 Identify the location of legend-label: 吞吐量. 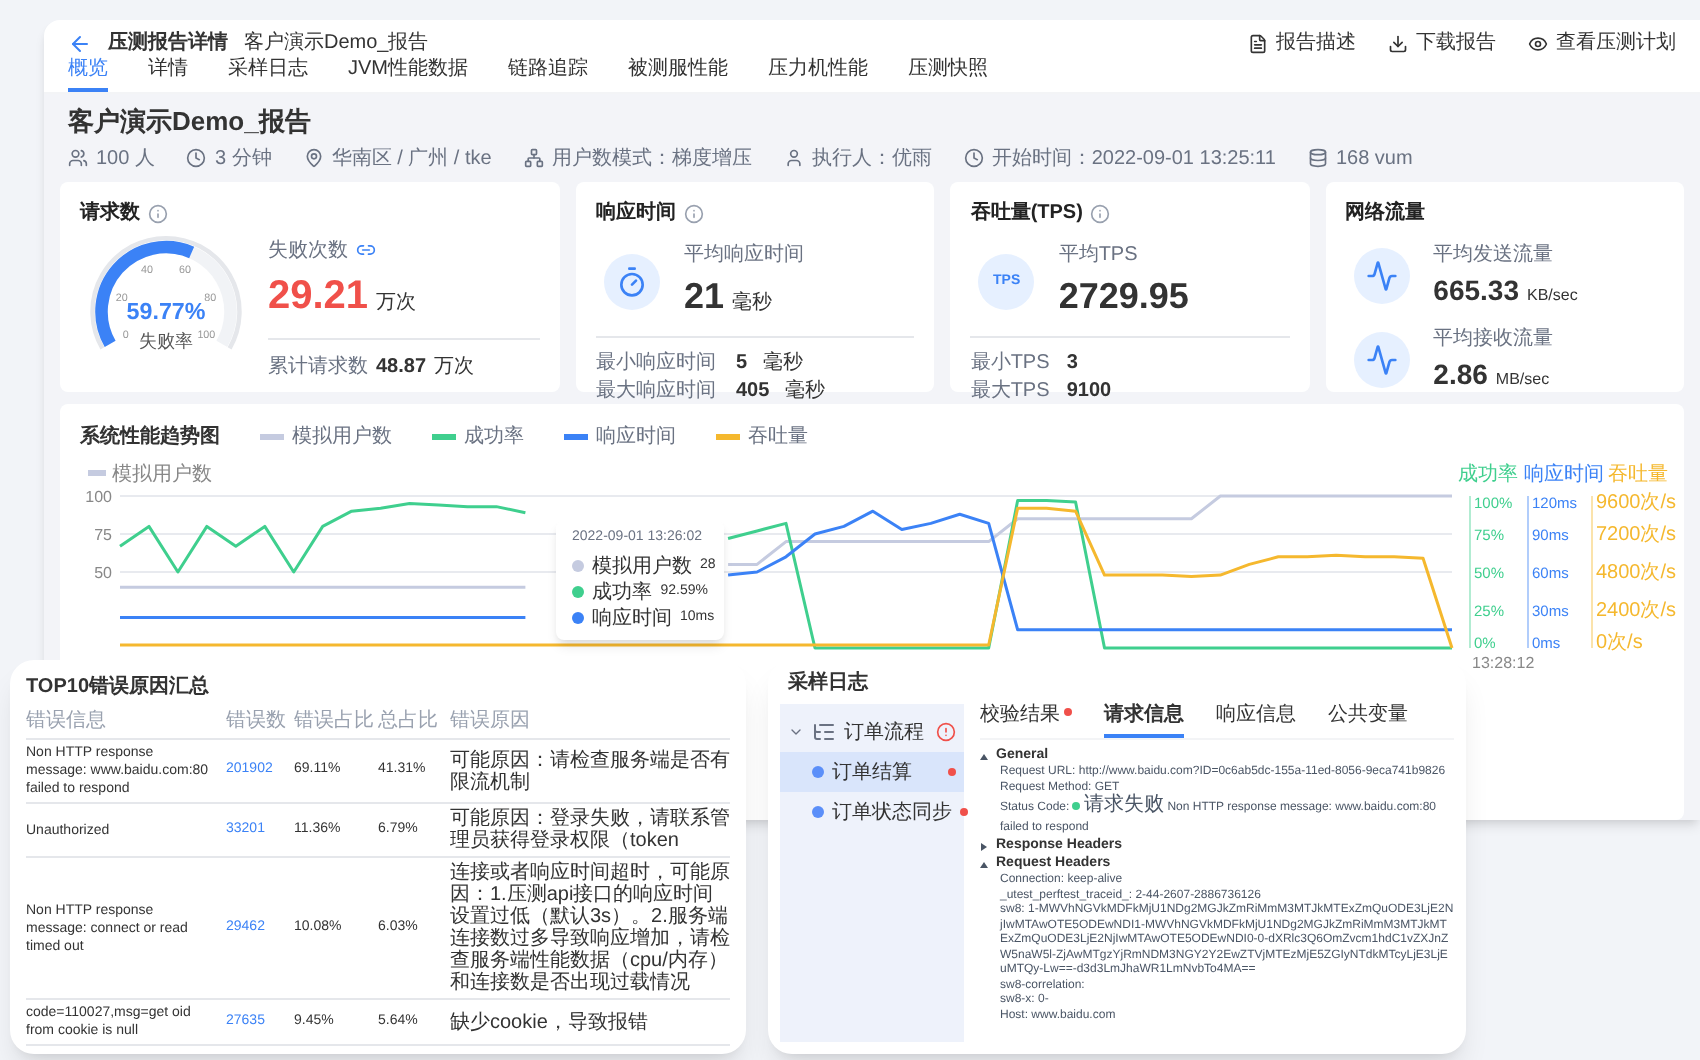
(778, 437).